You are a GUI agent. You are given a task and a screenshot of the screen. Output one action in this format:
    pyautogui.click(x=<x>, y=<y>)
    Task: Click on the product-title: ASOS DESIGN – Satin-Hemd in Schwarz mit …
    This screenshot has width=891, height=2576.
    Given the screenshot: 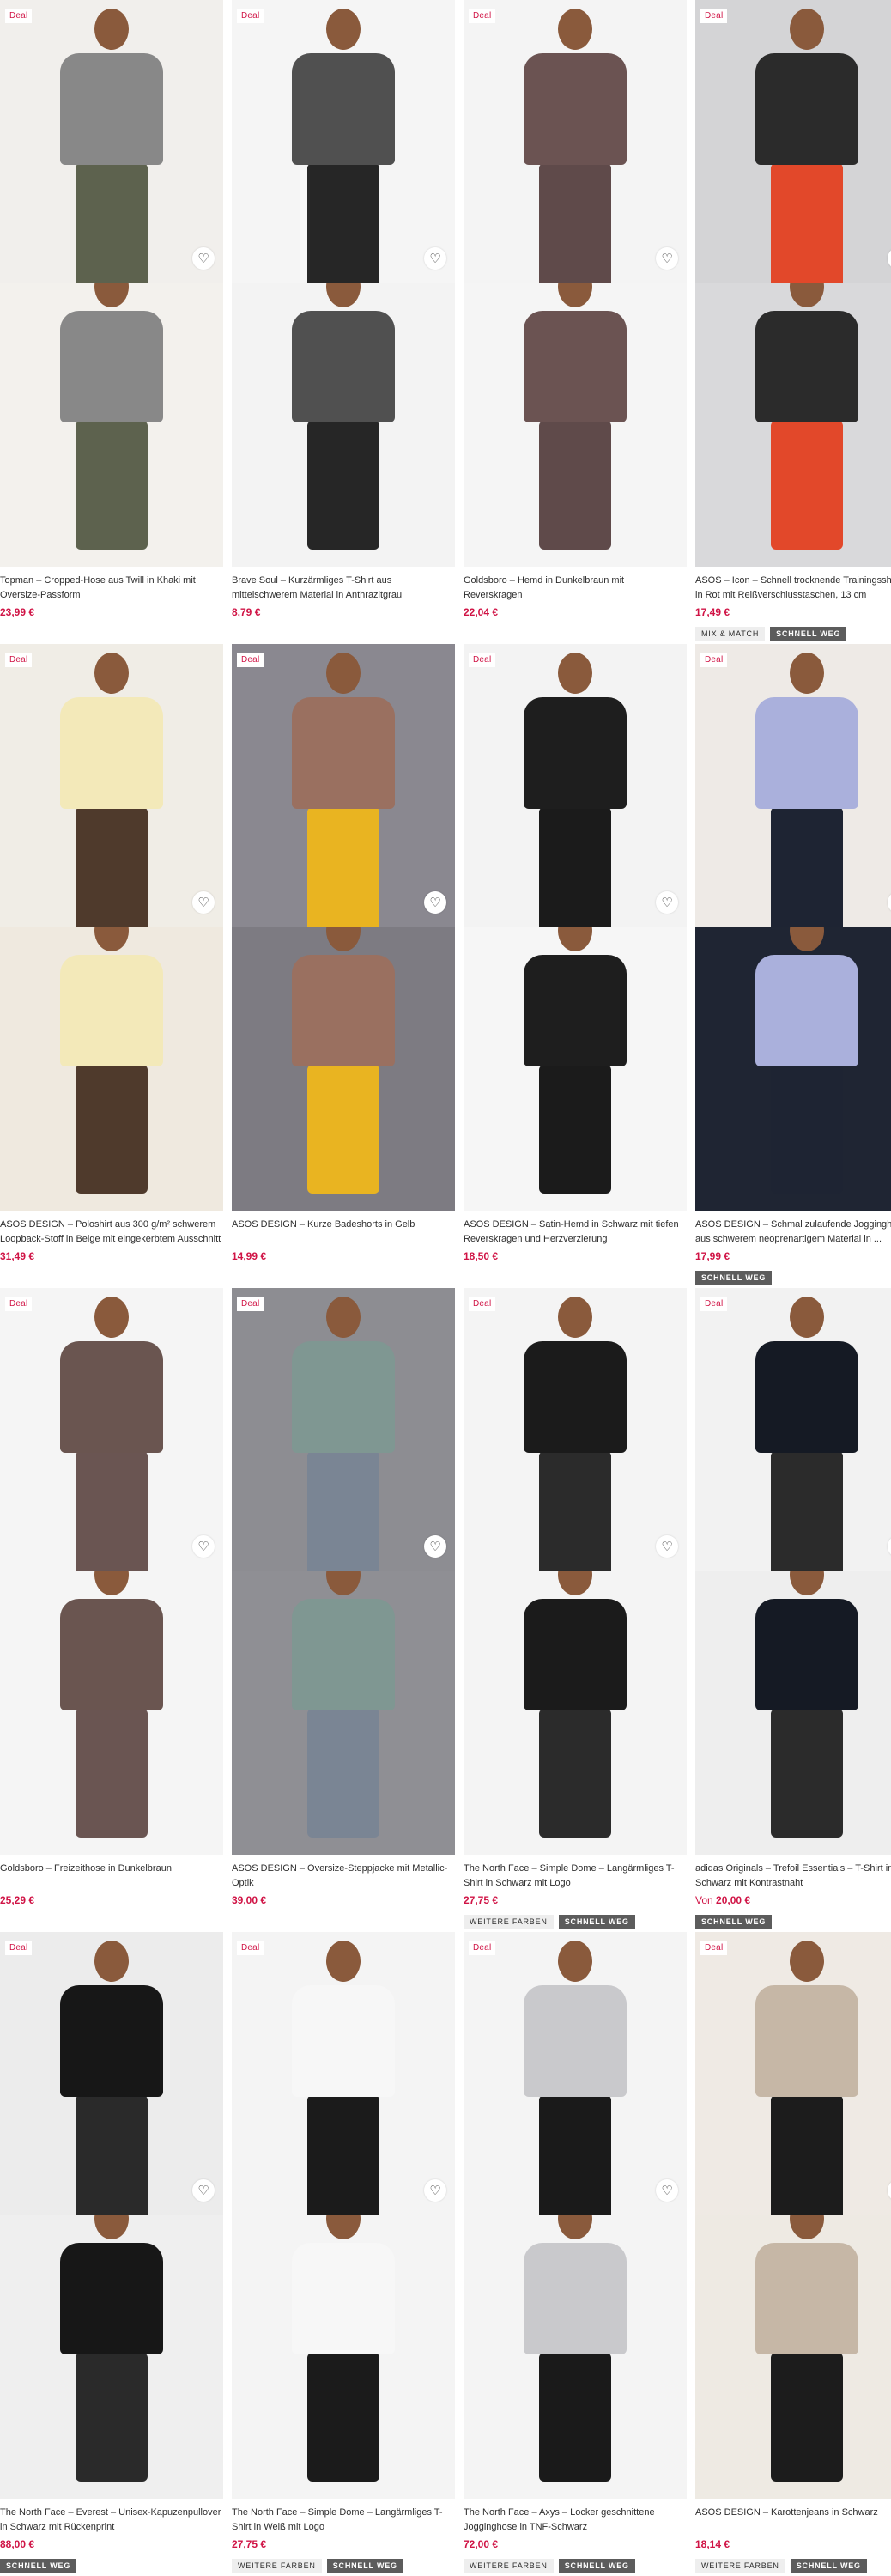 What is the action you would take?
    pyautogui.click(x=574, y=1232)
    